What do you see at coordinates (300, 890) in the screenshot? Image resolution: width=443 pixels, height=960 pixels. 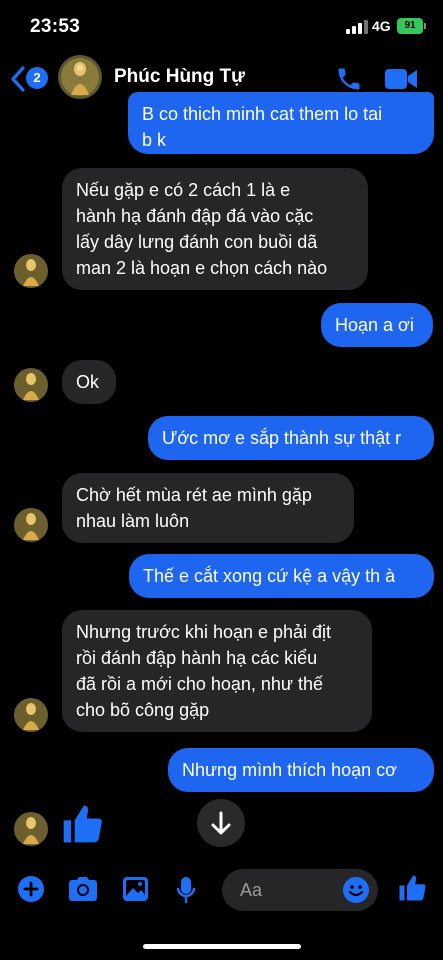 I see `message-input: Aa` at bounding box center [300, 890].